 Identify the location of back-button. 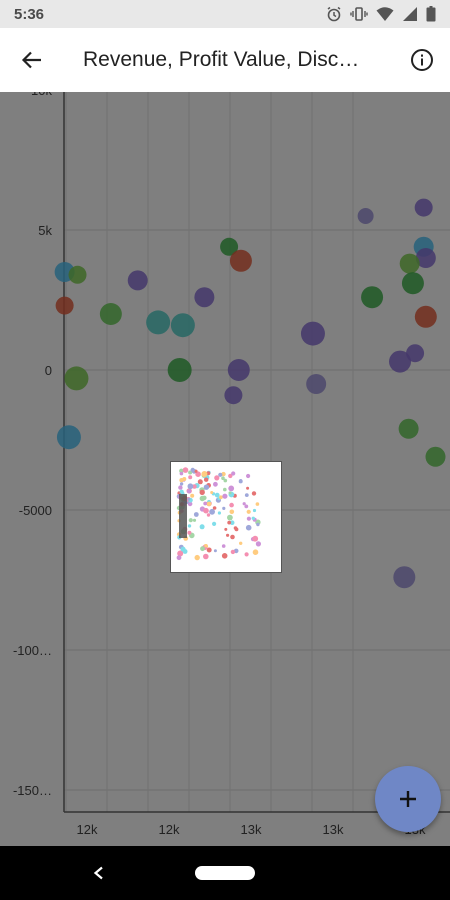
(32, 60).